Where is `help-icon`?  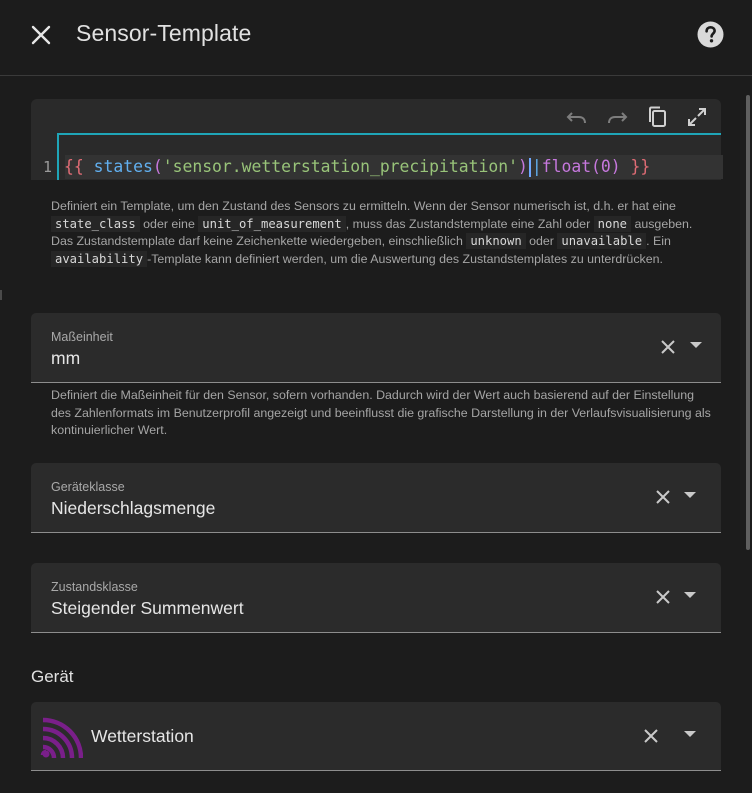 help-icon is located at coordinates (710, 34).